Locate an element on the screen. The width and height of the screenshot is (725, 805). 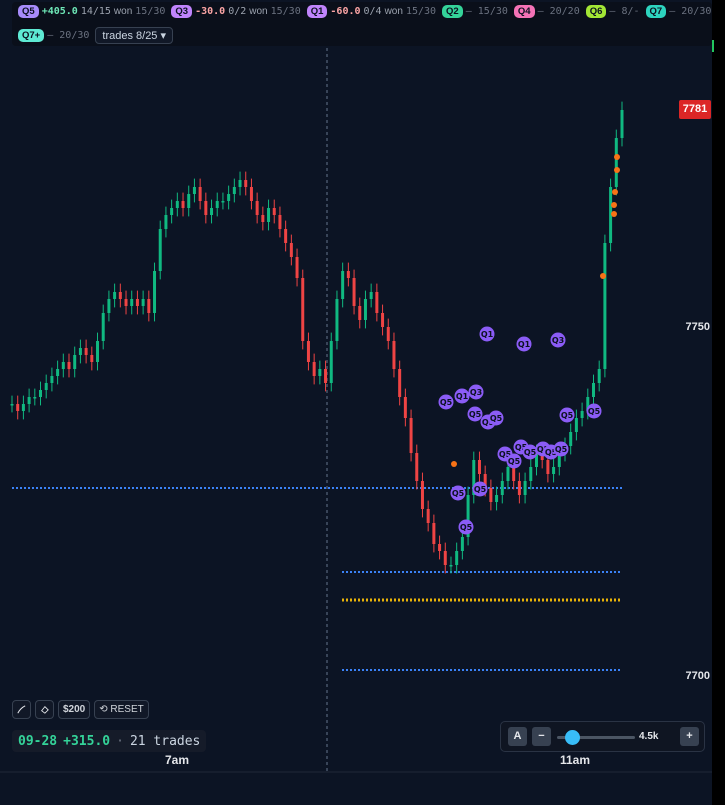
stats-row-2: Q7+ – 20/30 trades 8/25 ▾ is located at coordinates (96, 35).